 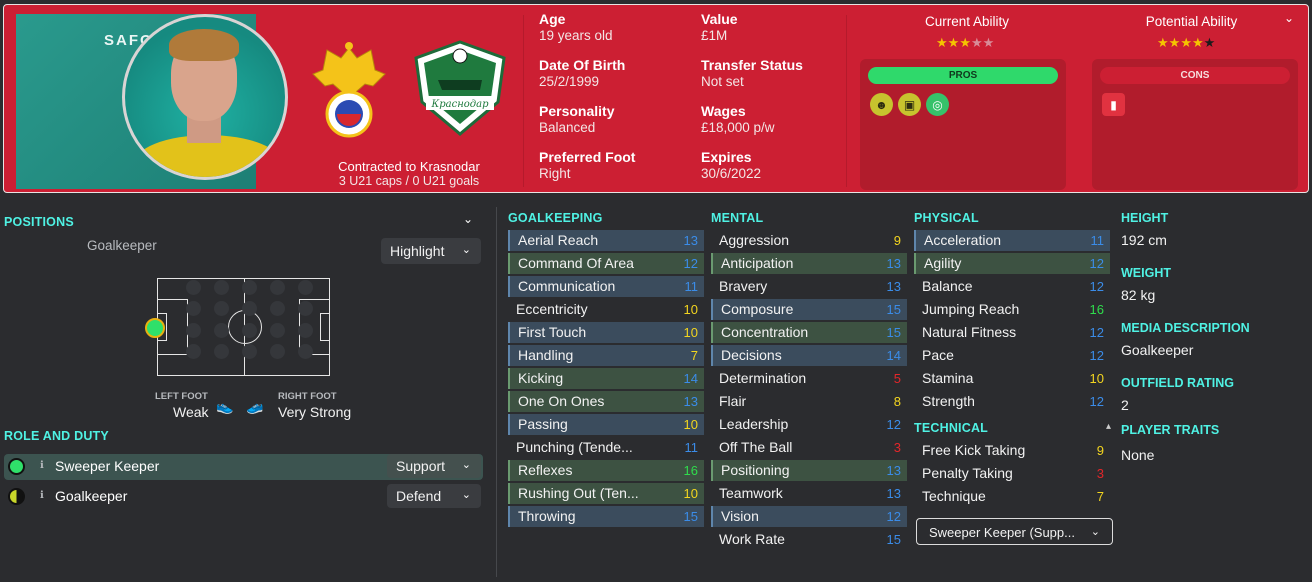 I want to click on attribute-row: Leadership 12, so click(x=809, y=424).